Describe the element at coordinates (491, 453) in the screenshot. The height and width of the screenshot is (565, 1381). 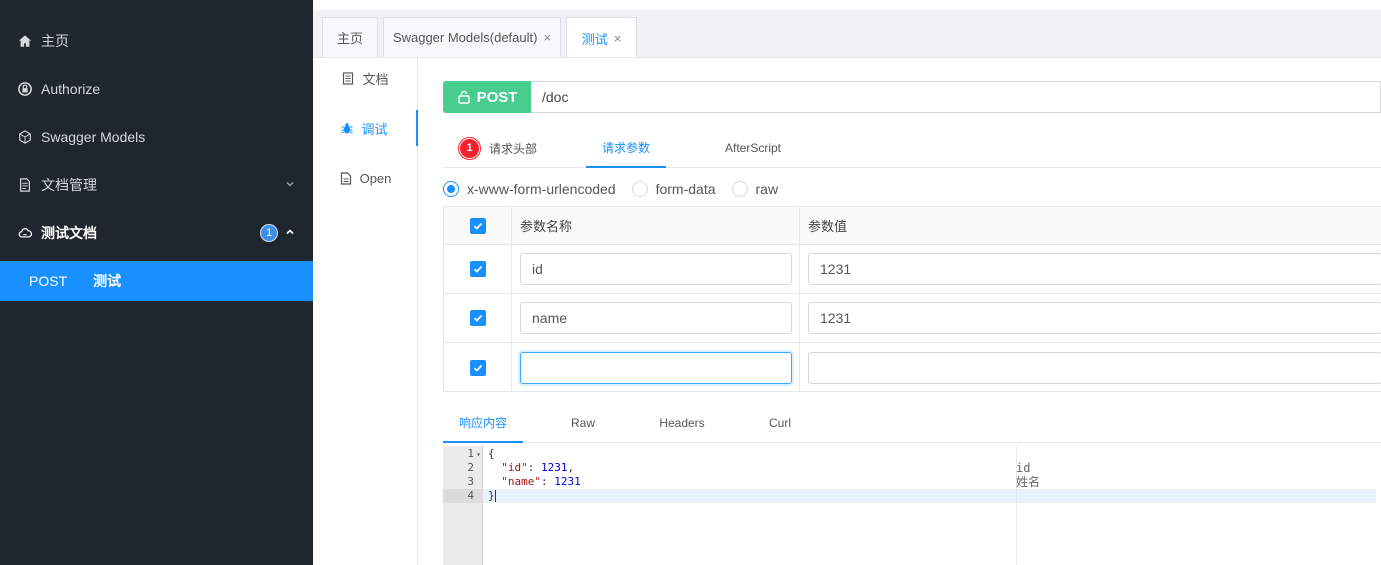
I see `code-line: {` at that location.